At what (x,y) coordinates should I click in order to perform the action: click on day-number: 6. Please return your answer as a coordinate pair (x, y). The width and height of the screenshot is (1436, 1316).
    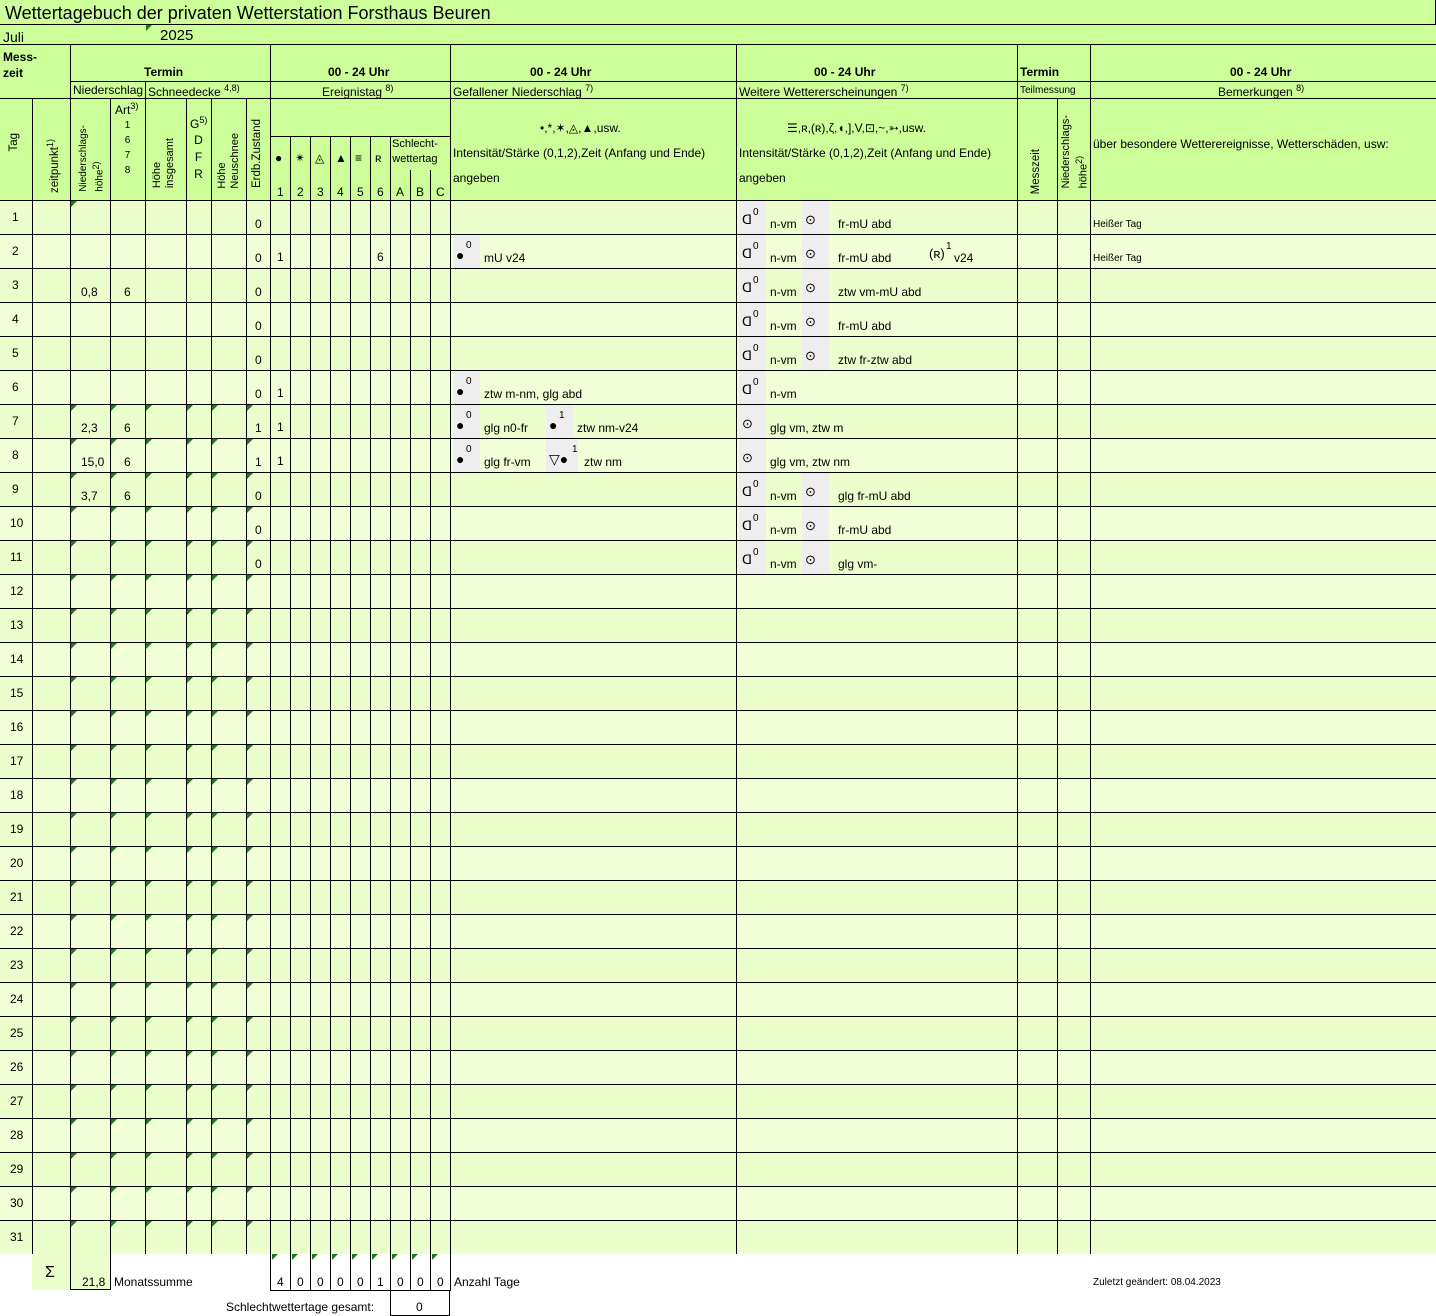
    Looking at the image, I should click on (15, 387).